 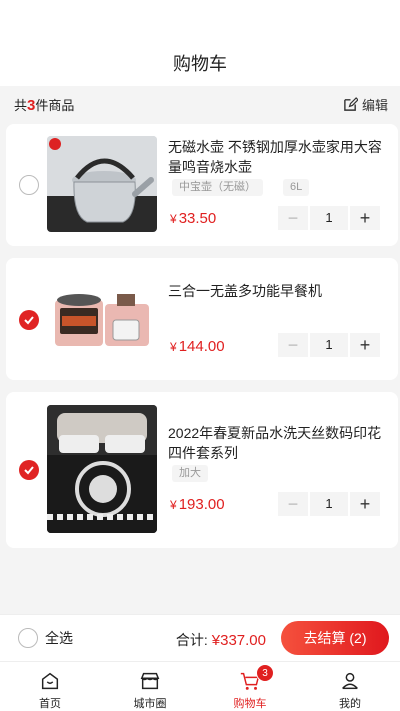 I want to click on item-spec: 加大, so click(x=190, y=473).